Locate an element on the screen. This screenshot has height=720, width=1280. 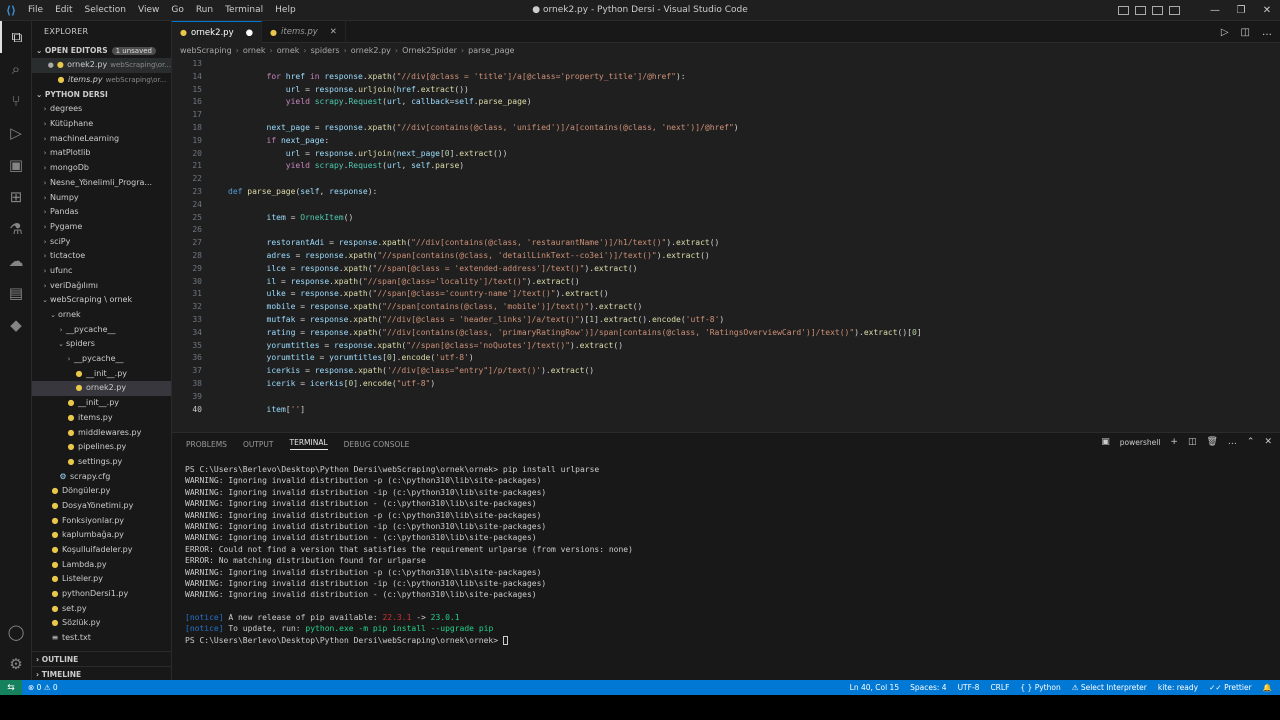
search-icon: ⌕ is located at coordinates (16, 69).